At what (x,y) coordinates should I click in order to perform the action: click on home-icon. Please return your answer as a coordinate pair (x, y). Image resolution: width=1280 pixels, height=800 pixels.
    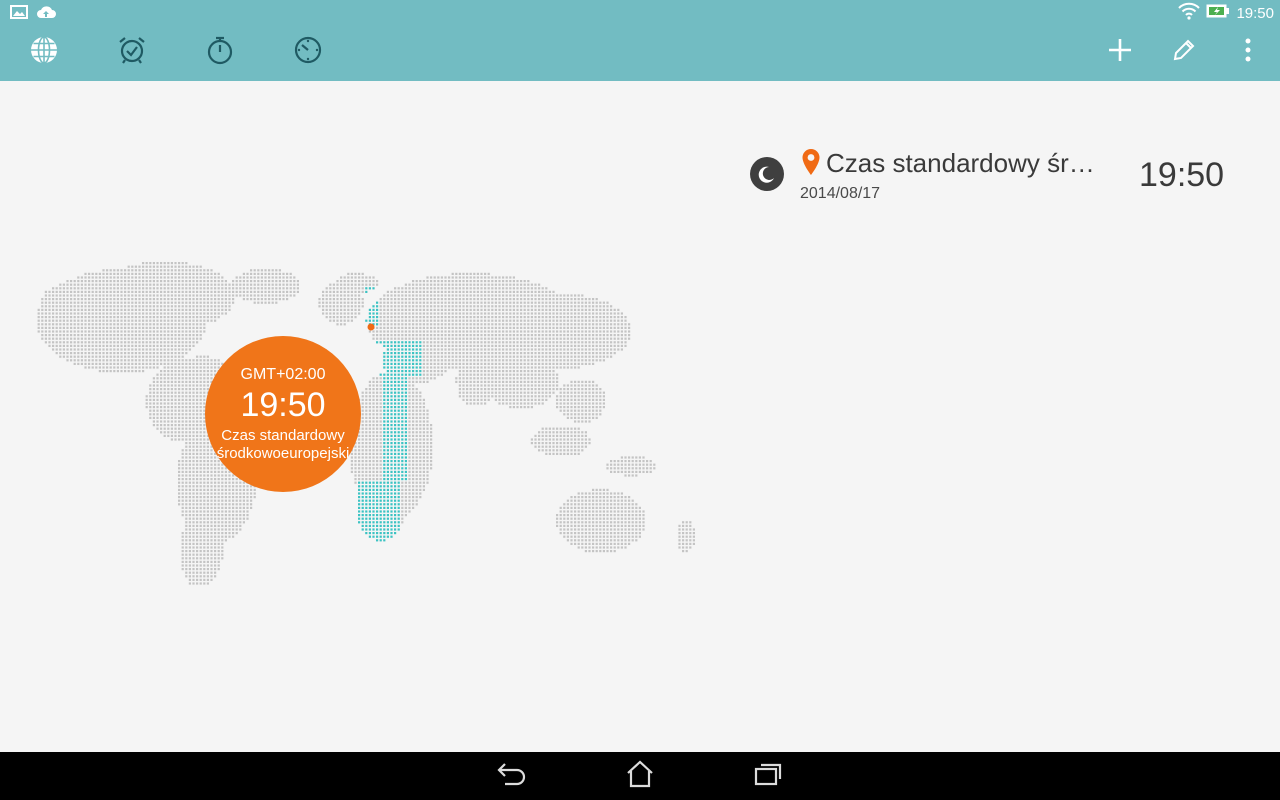
    Looking at the image, I should click on (640, 776).